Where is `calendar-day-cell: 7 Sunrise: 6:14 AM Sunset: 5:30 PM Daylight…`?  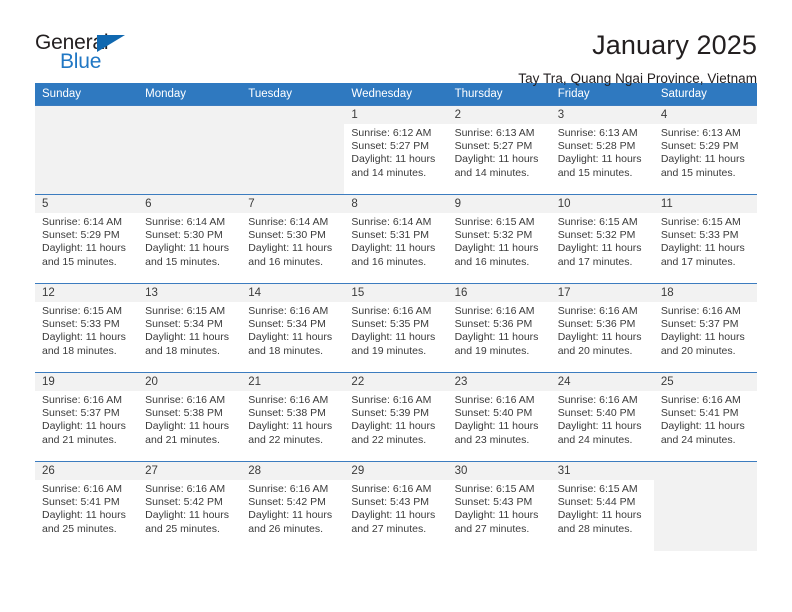 calendar-day-cell: 7 Sunrise: 6:14 AM Sunset: 5:30 PM Daylight… is located at coordinates (293, 239).